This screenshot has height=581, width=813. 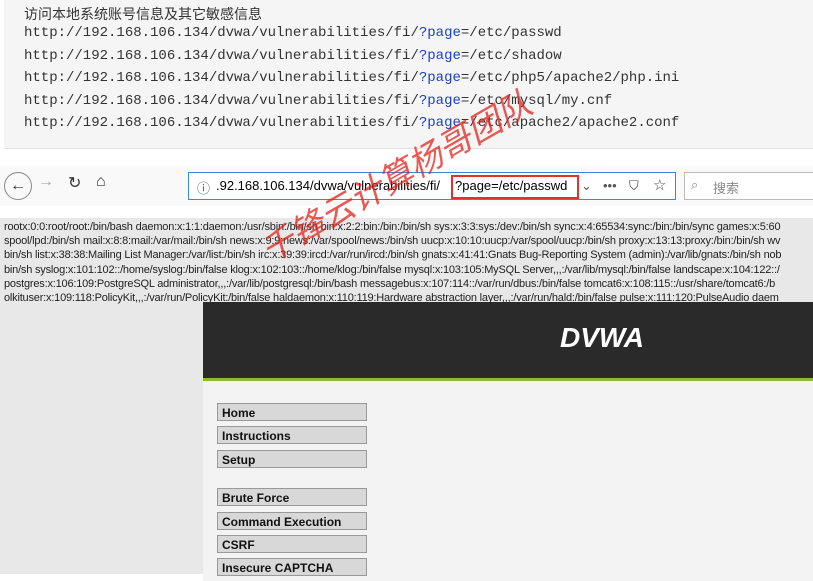 I want to click on url-value: =/etc/apache2/apache2.conf, so click(x=570, y=123).